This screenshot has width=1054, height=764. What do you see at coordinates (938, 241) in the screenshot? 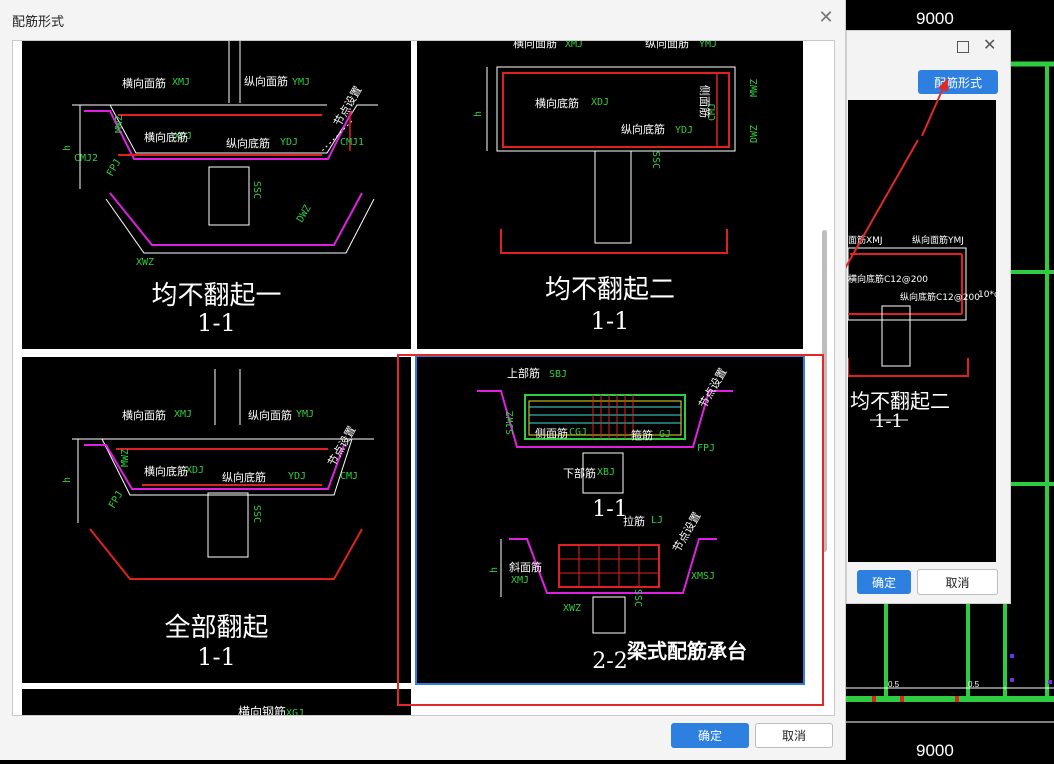
I see `preview-top-v: 纵向面筋YMJ` at bounding box center [938, 241].